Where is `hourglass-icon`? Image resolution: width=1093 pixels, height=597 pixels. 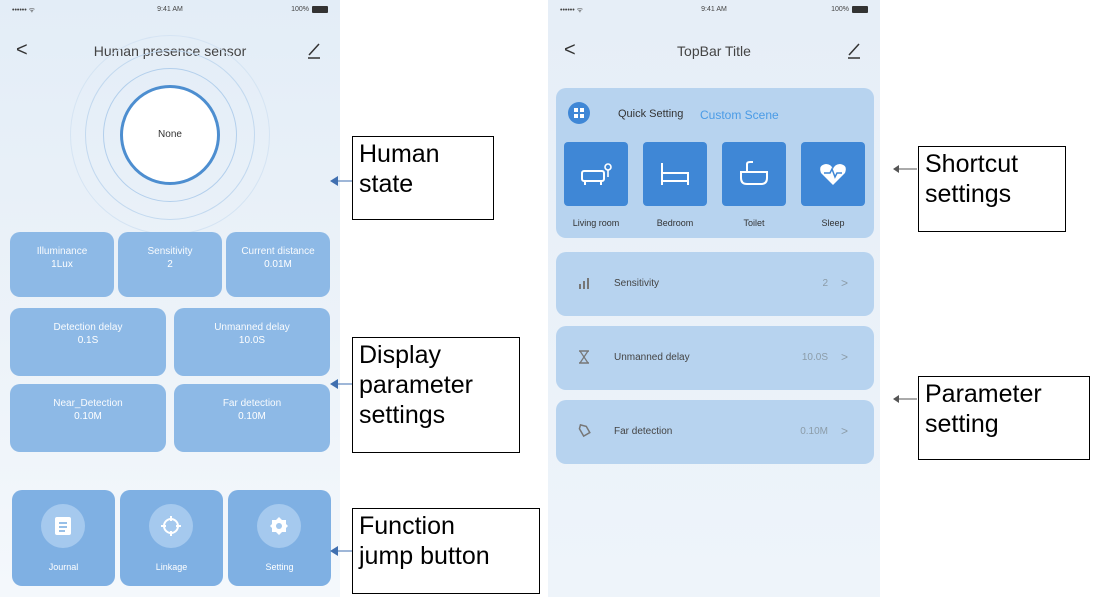 hourglass-icon is located at coordinates (584, 357).